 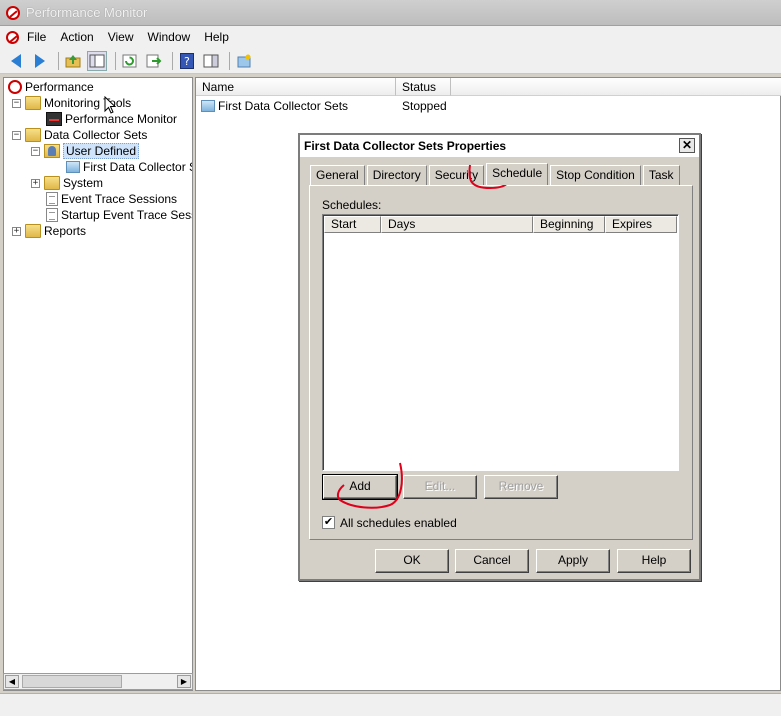 I want to click on export-list-icon, so click(x=154, y=60).